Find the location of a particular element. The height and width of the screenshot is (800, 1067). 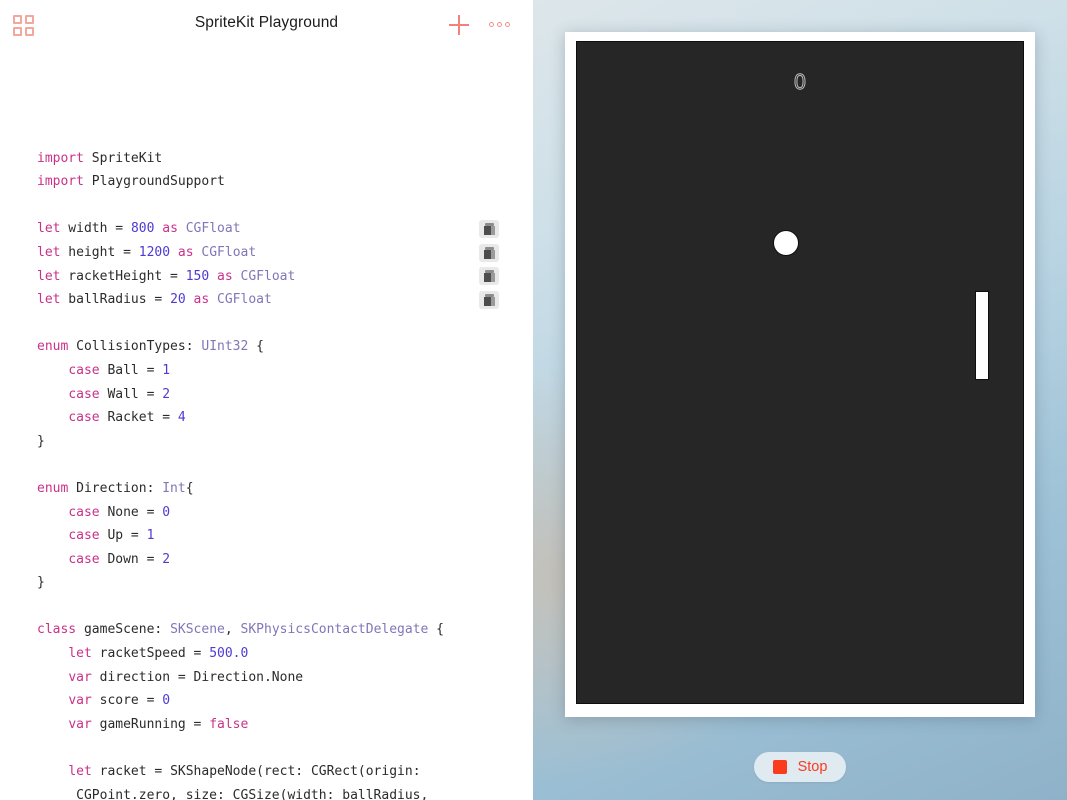

code-token: 4 is located at coordinates (181, 418).